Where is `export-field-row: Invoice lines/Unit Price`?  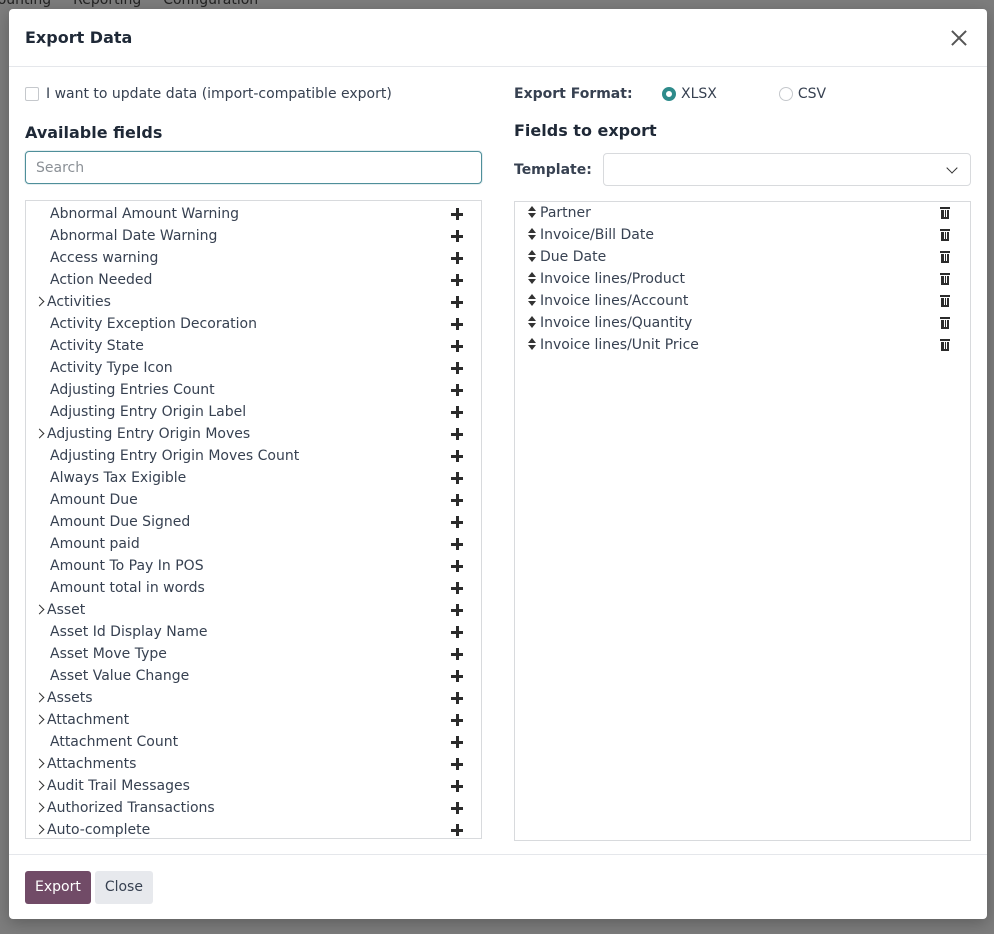
export-field-row: Invoice lines/Unit Price is located at coordinates (742, 345).